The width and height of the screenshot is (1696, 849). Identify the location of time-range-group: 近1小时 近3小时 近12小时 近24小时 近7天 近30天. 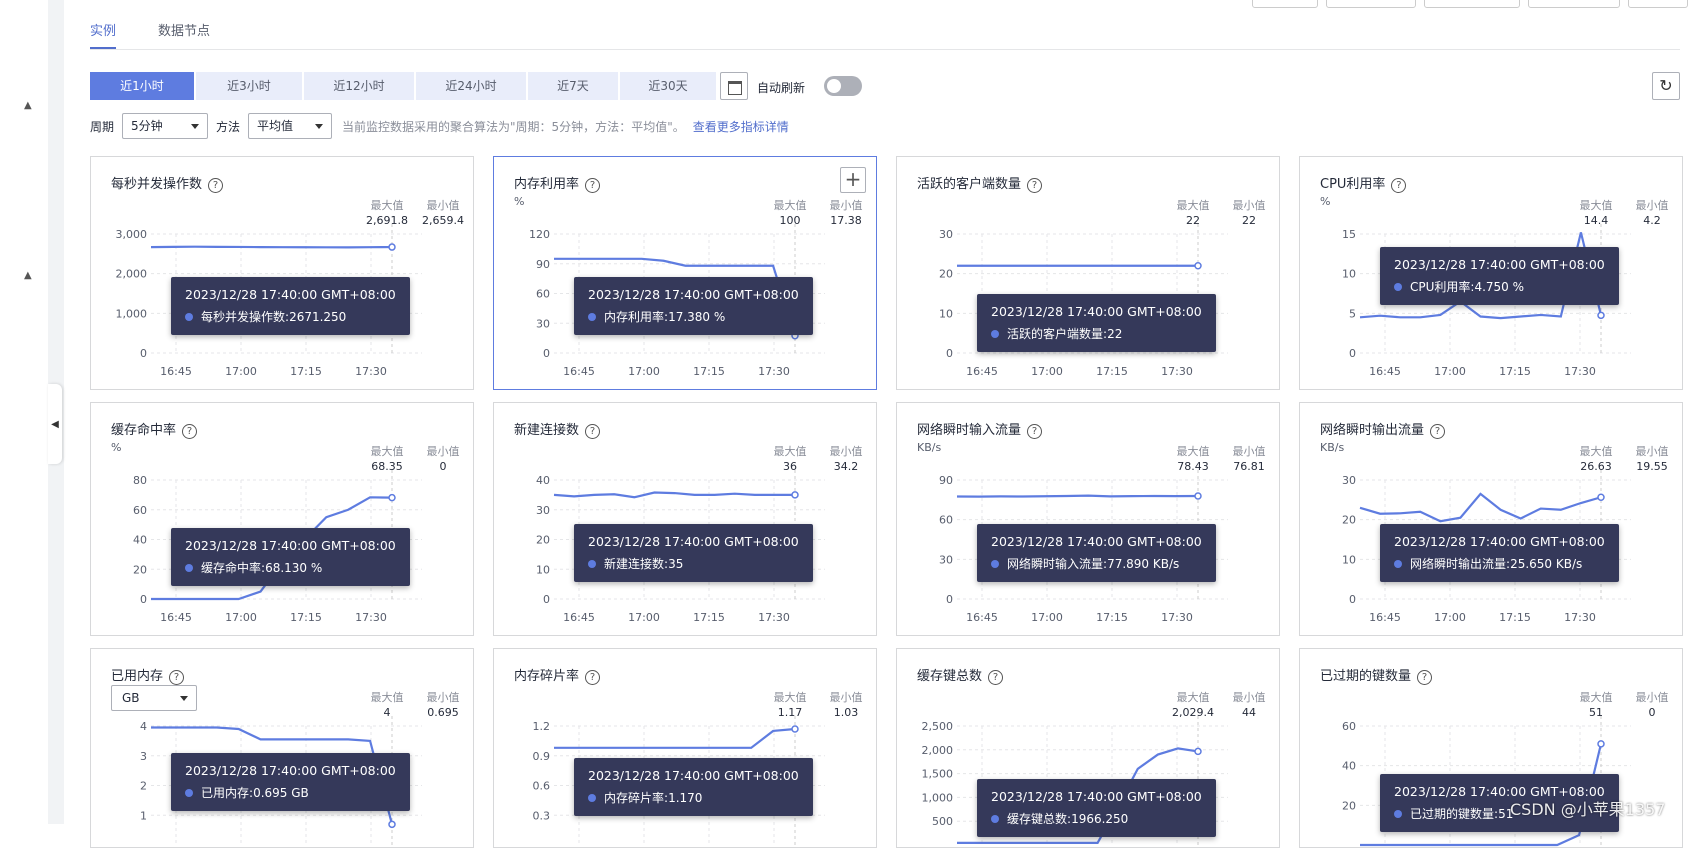
(404, 86).